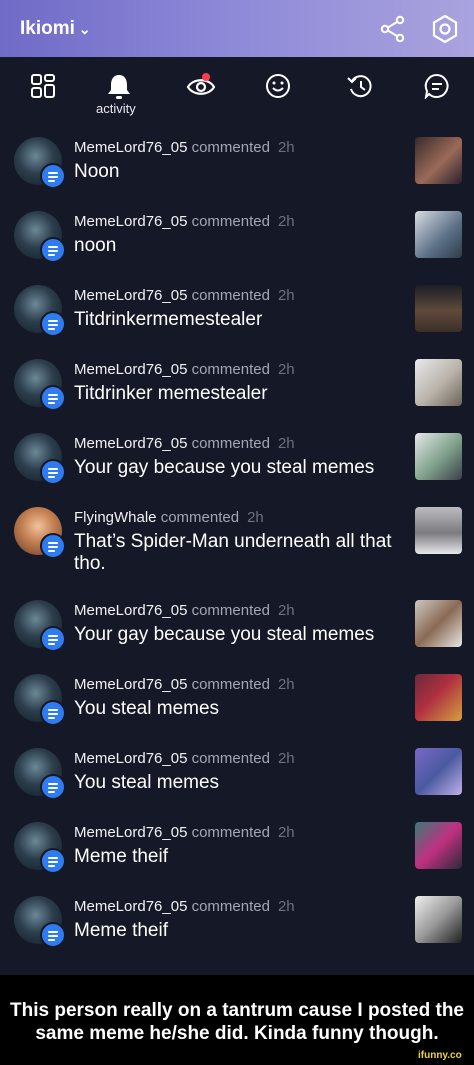 The image size is (474, 1065). I want to click on profile-name: Ikiomi, so click(47, 28).